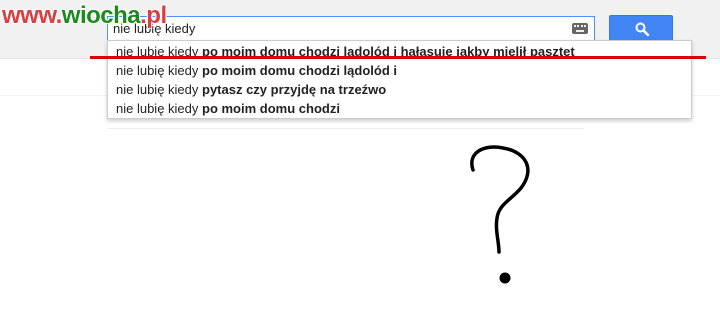 Image resolution: width=720 pixels, height=319 pixels. What do you see at coordinates (398, 57) in the screenshot?
I see `red-highlight-line` at bounding box center [398, 57].